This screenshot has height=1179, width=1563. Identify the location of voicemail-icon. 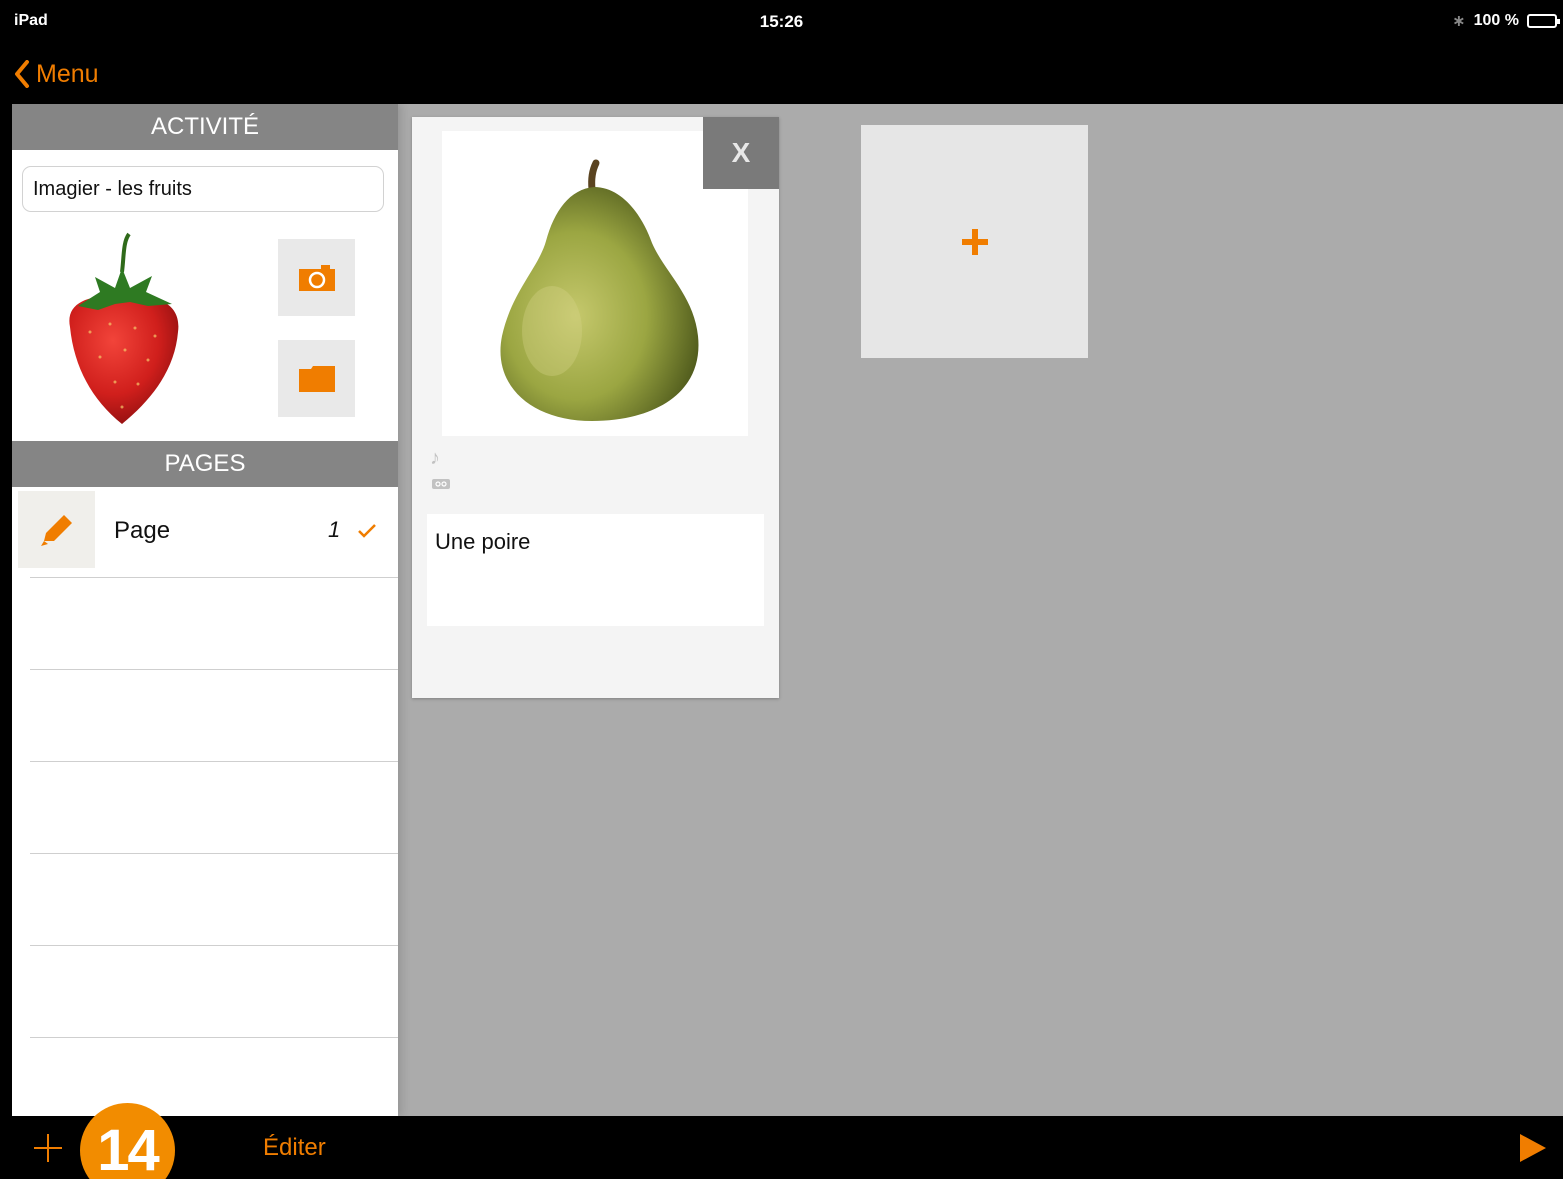
(441, 484).